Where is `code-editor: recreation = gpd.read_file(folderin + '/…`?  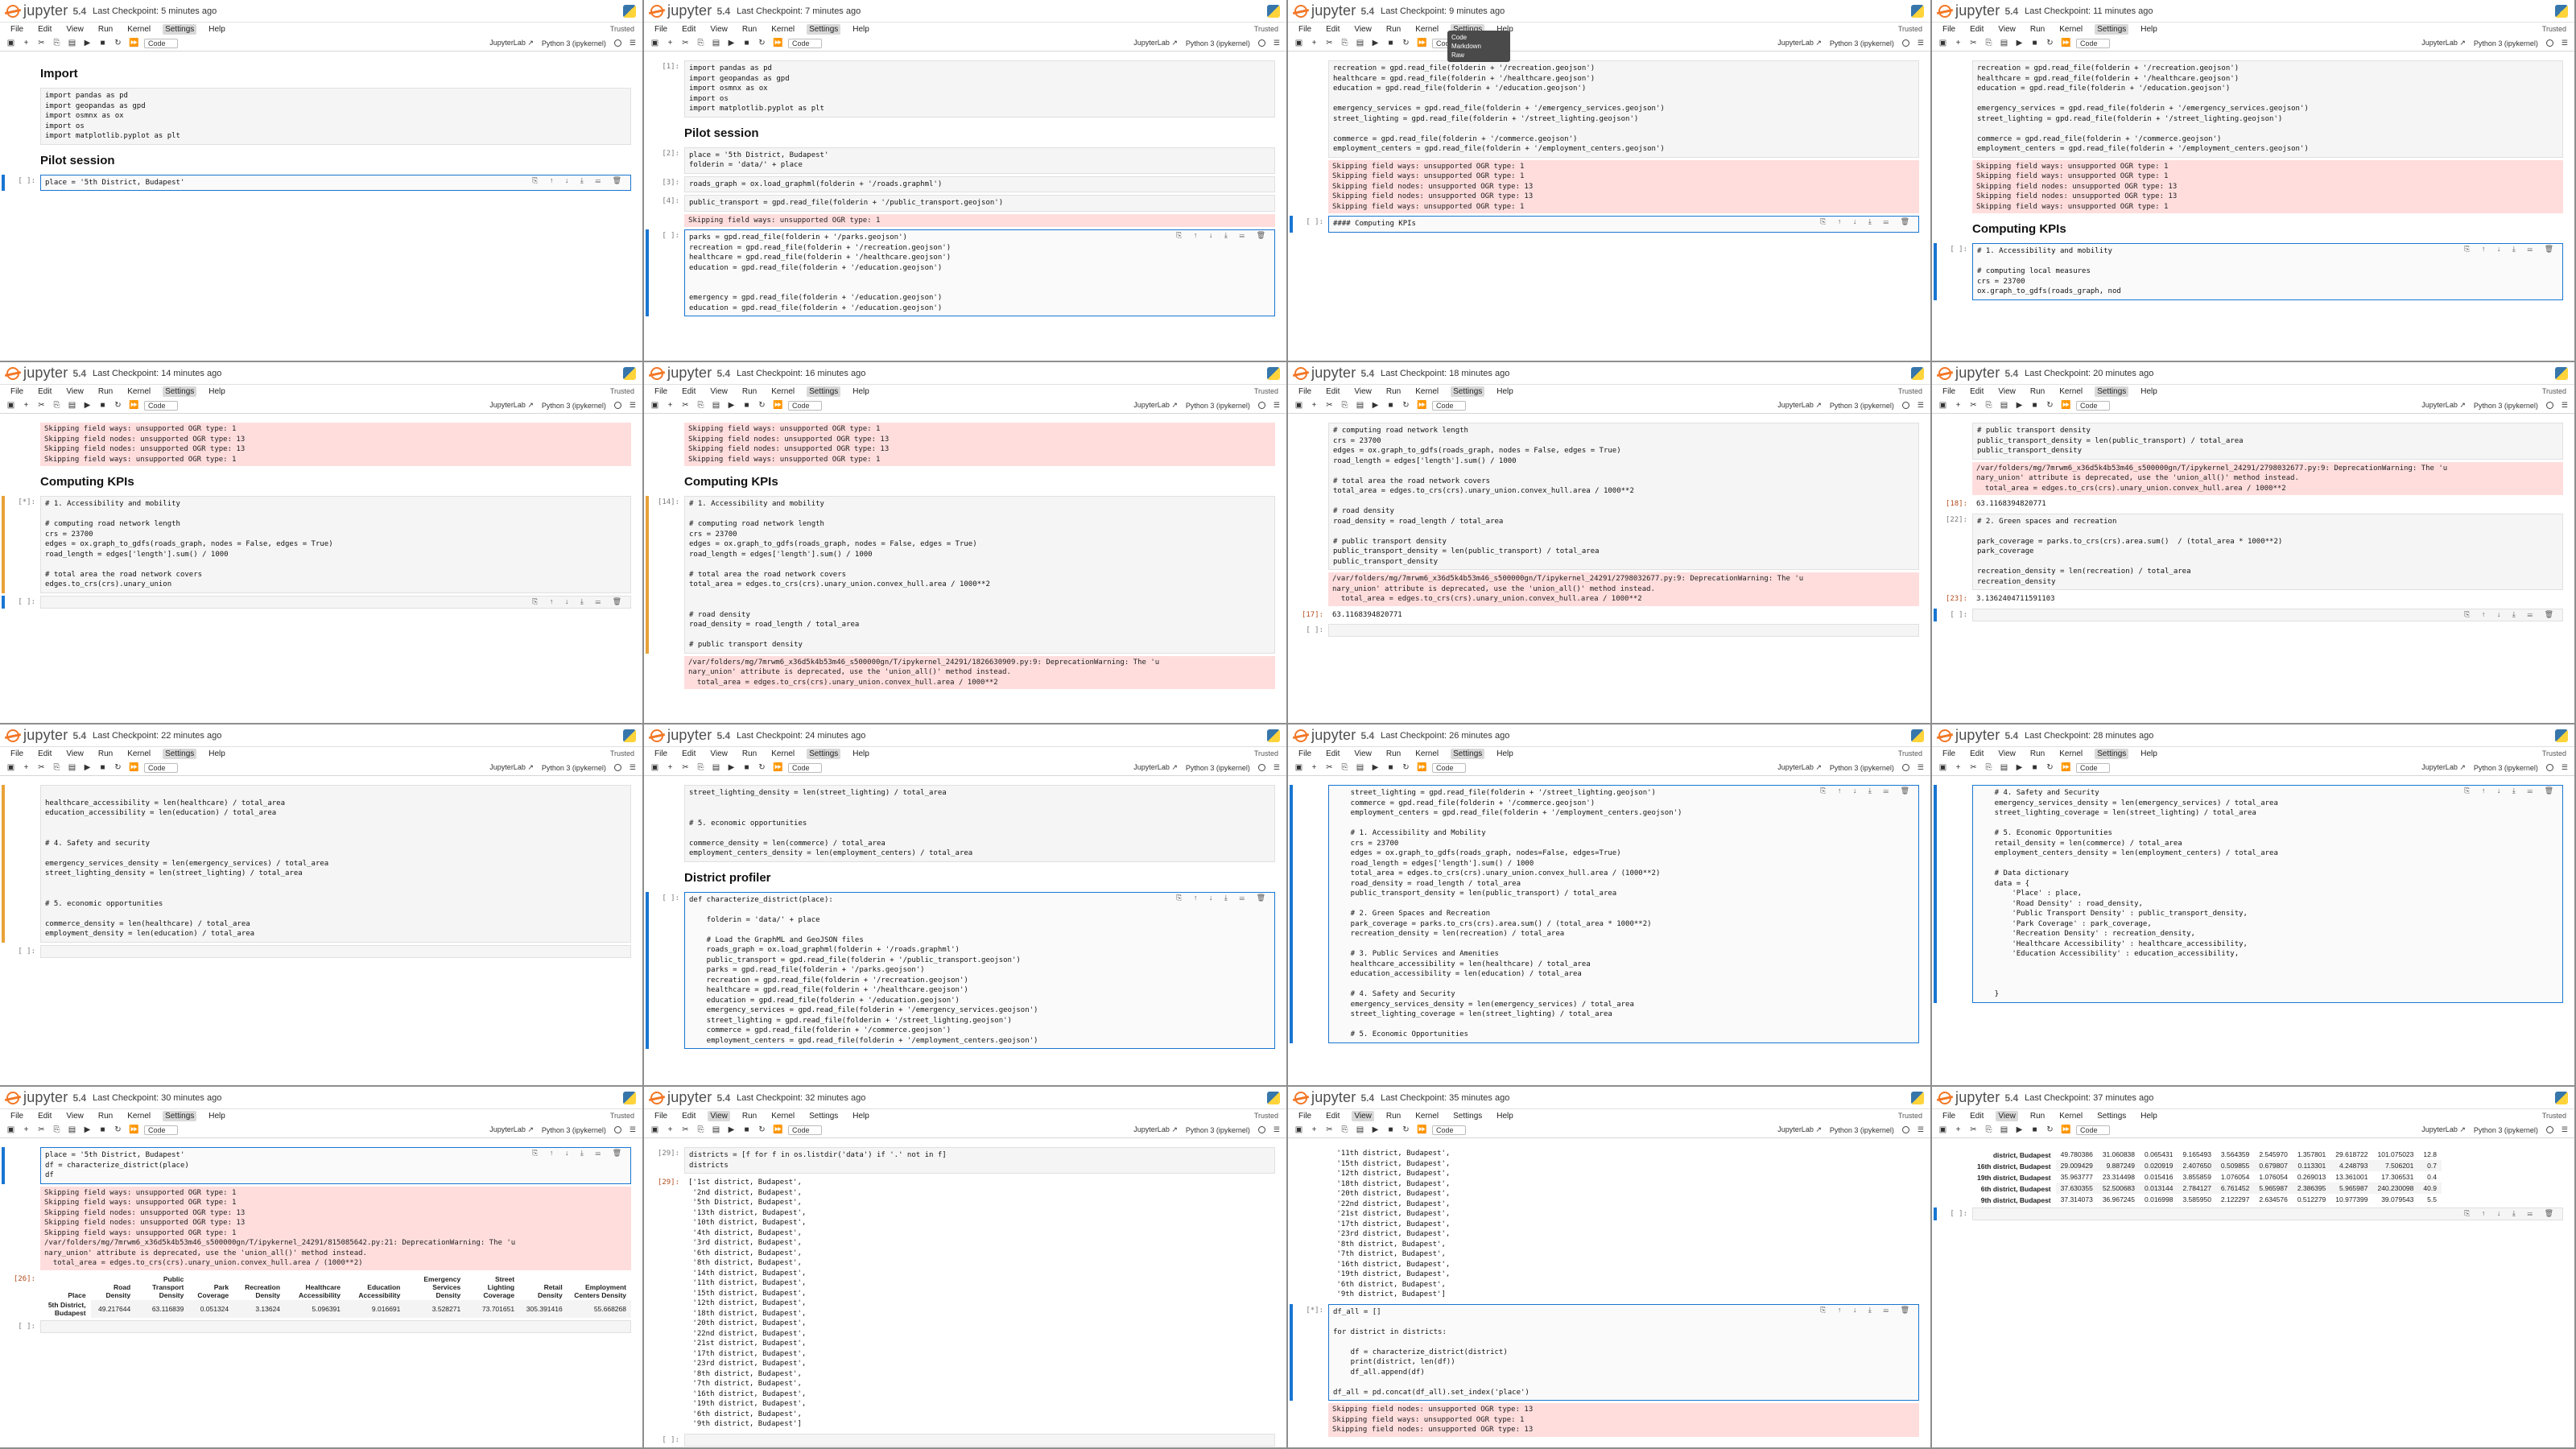
code-editor: recreation = gpd.read_file(folderin + '/… is located at coordinates (1623, 109).